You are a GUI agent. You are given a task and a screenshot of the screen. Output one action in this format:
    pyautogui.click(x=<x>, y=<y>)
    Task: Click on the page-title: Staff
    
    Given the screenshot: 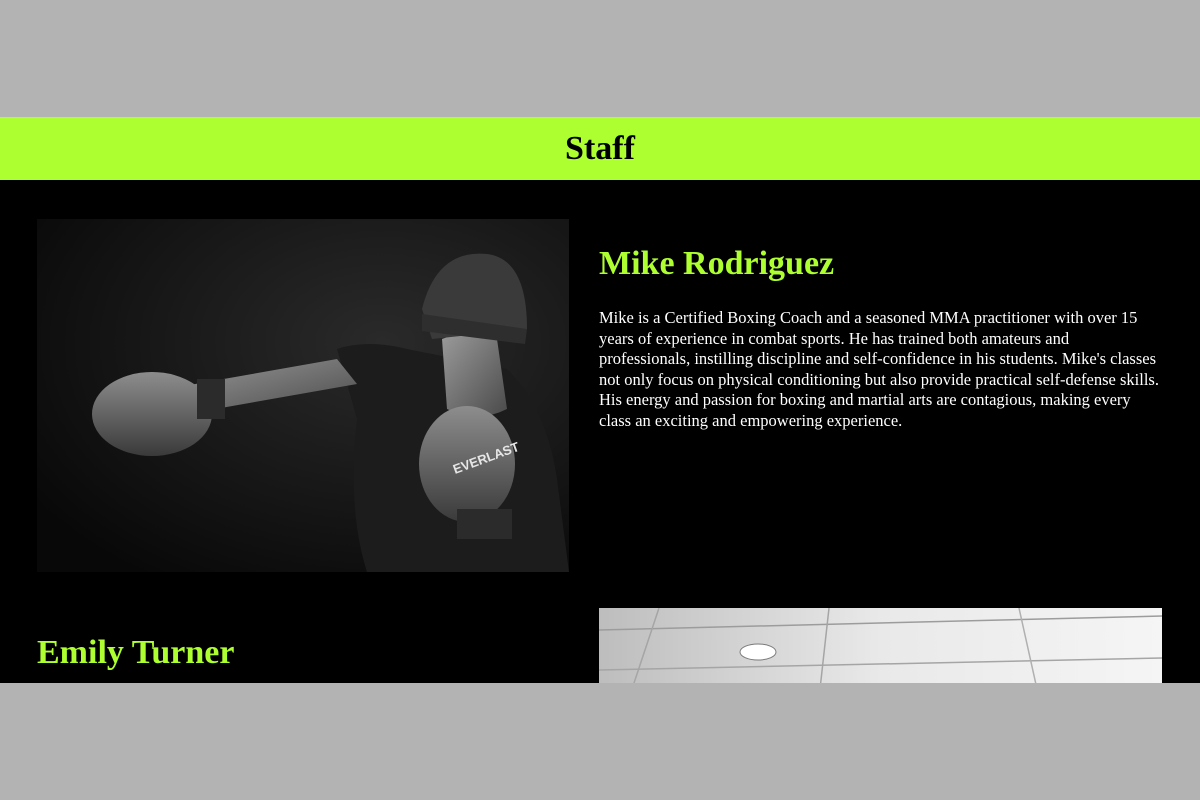 What is the action you would take?
    pyautogui.click(x=600, y=148)
    